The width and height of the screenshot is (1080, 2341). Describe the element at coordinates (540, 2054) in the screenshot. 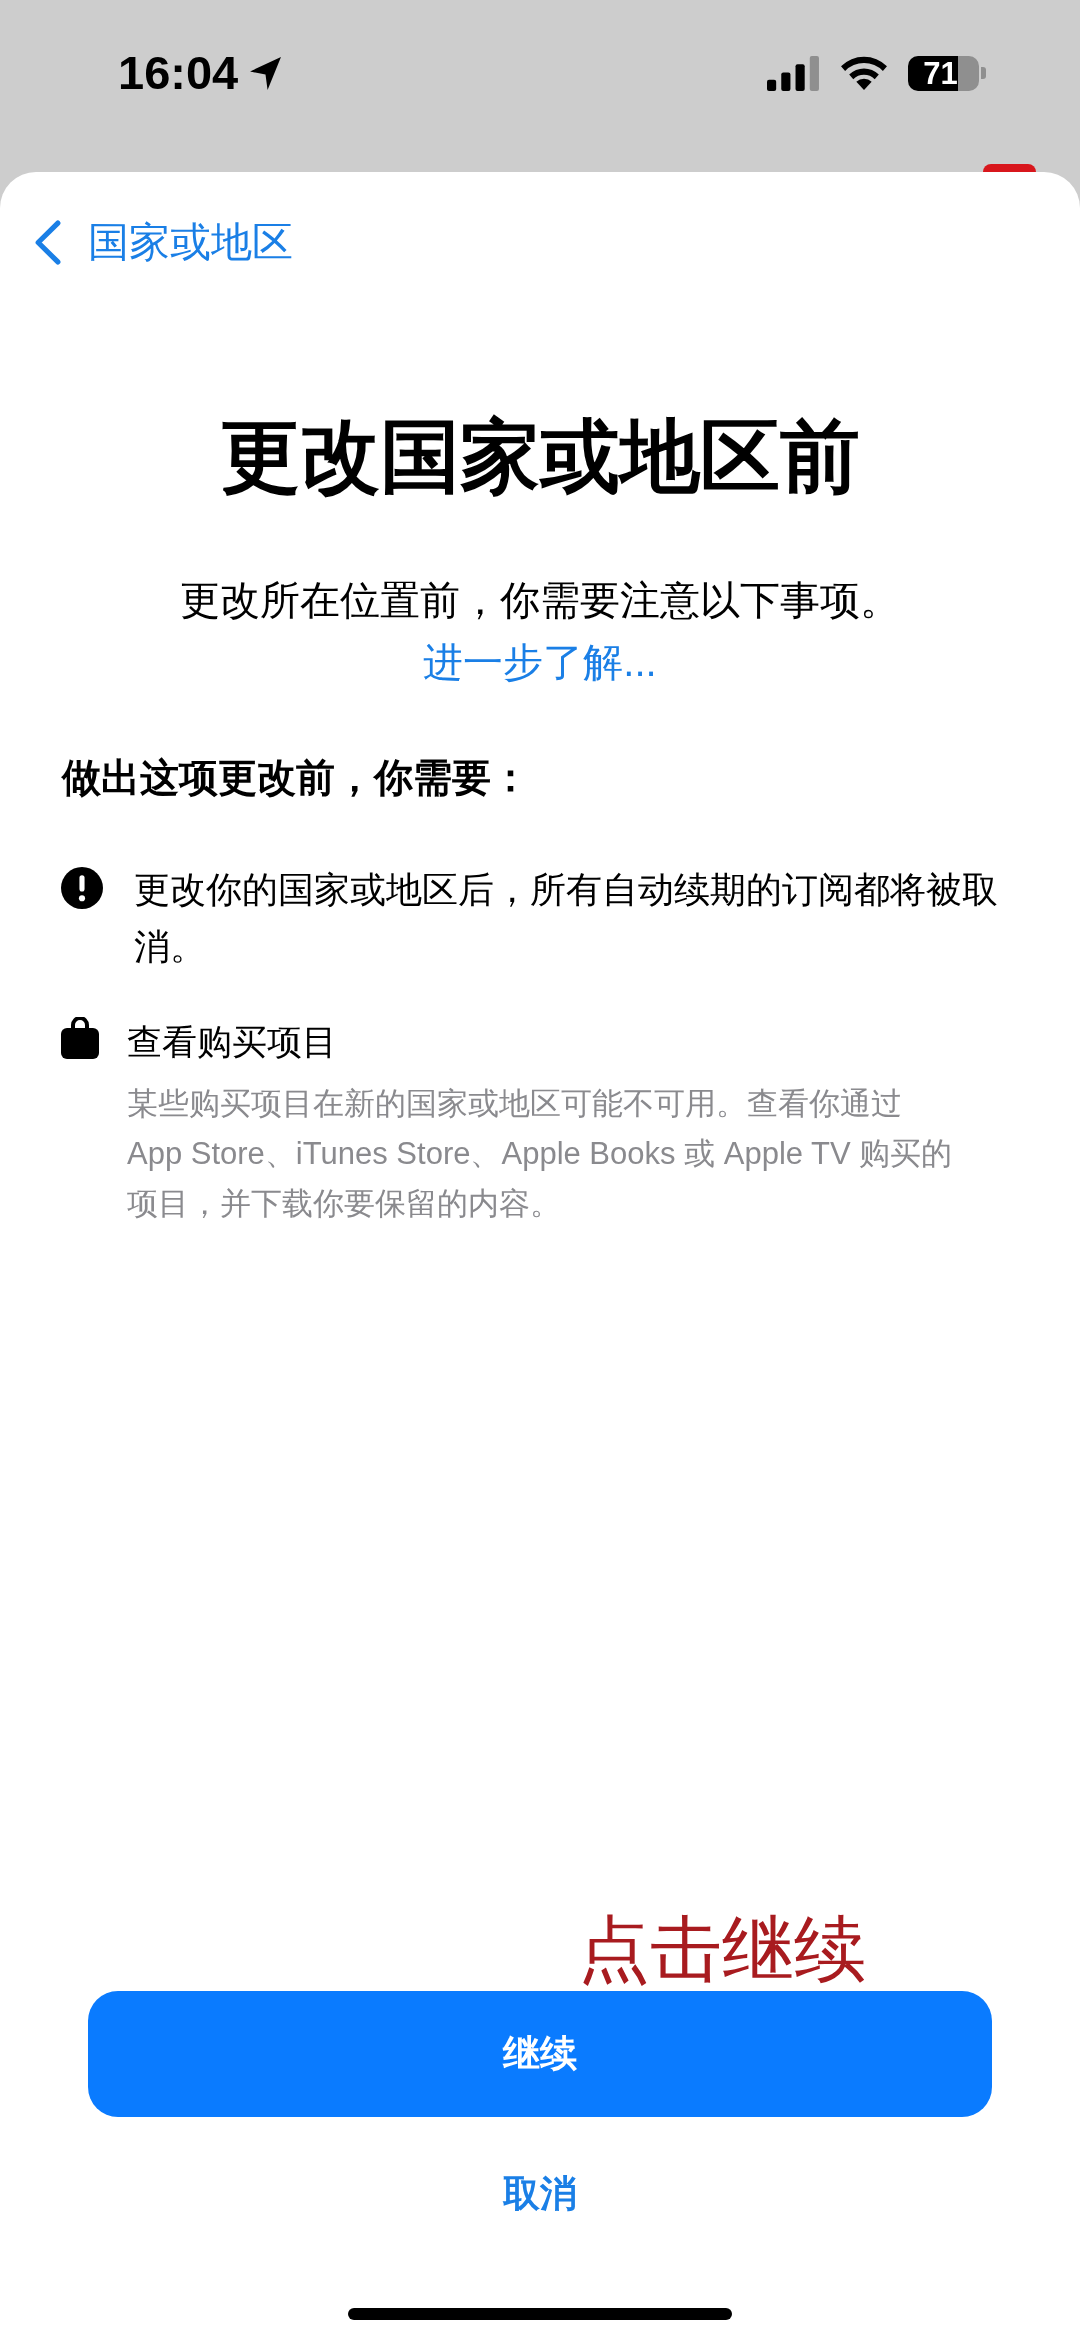

I see `continue-button: 继续` at that location.